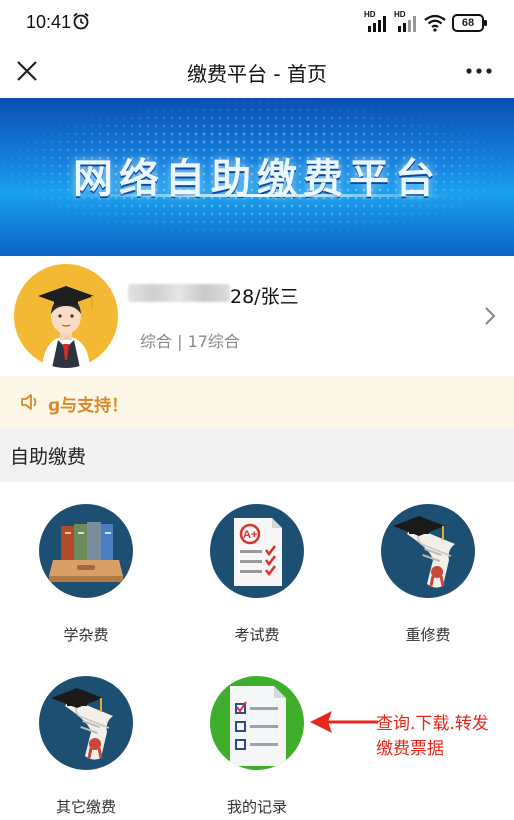 Image resolution: width=514 pixels, height=820 pixels. Describe the element at coordinates (490, 316) in the screenshot. I see `chevron-right-icon` at that location.